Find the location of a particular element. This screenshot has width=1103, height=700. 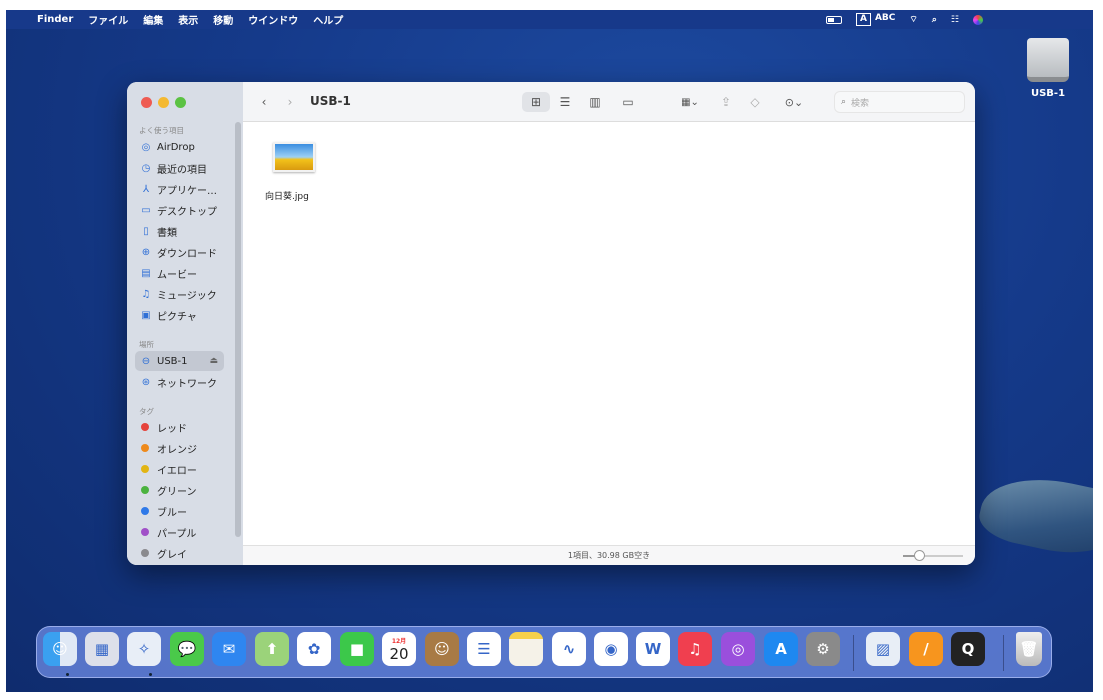

app-icon-glyph: ⚙ is located at coordinates (823, 649).